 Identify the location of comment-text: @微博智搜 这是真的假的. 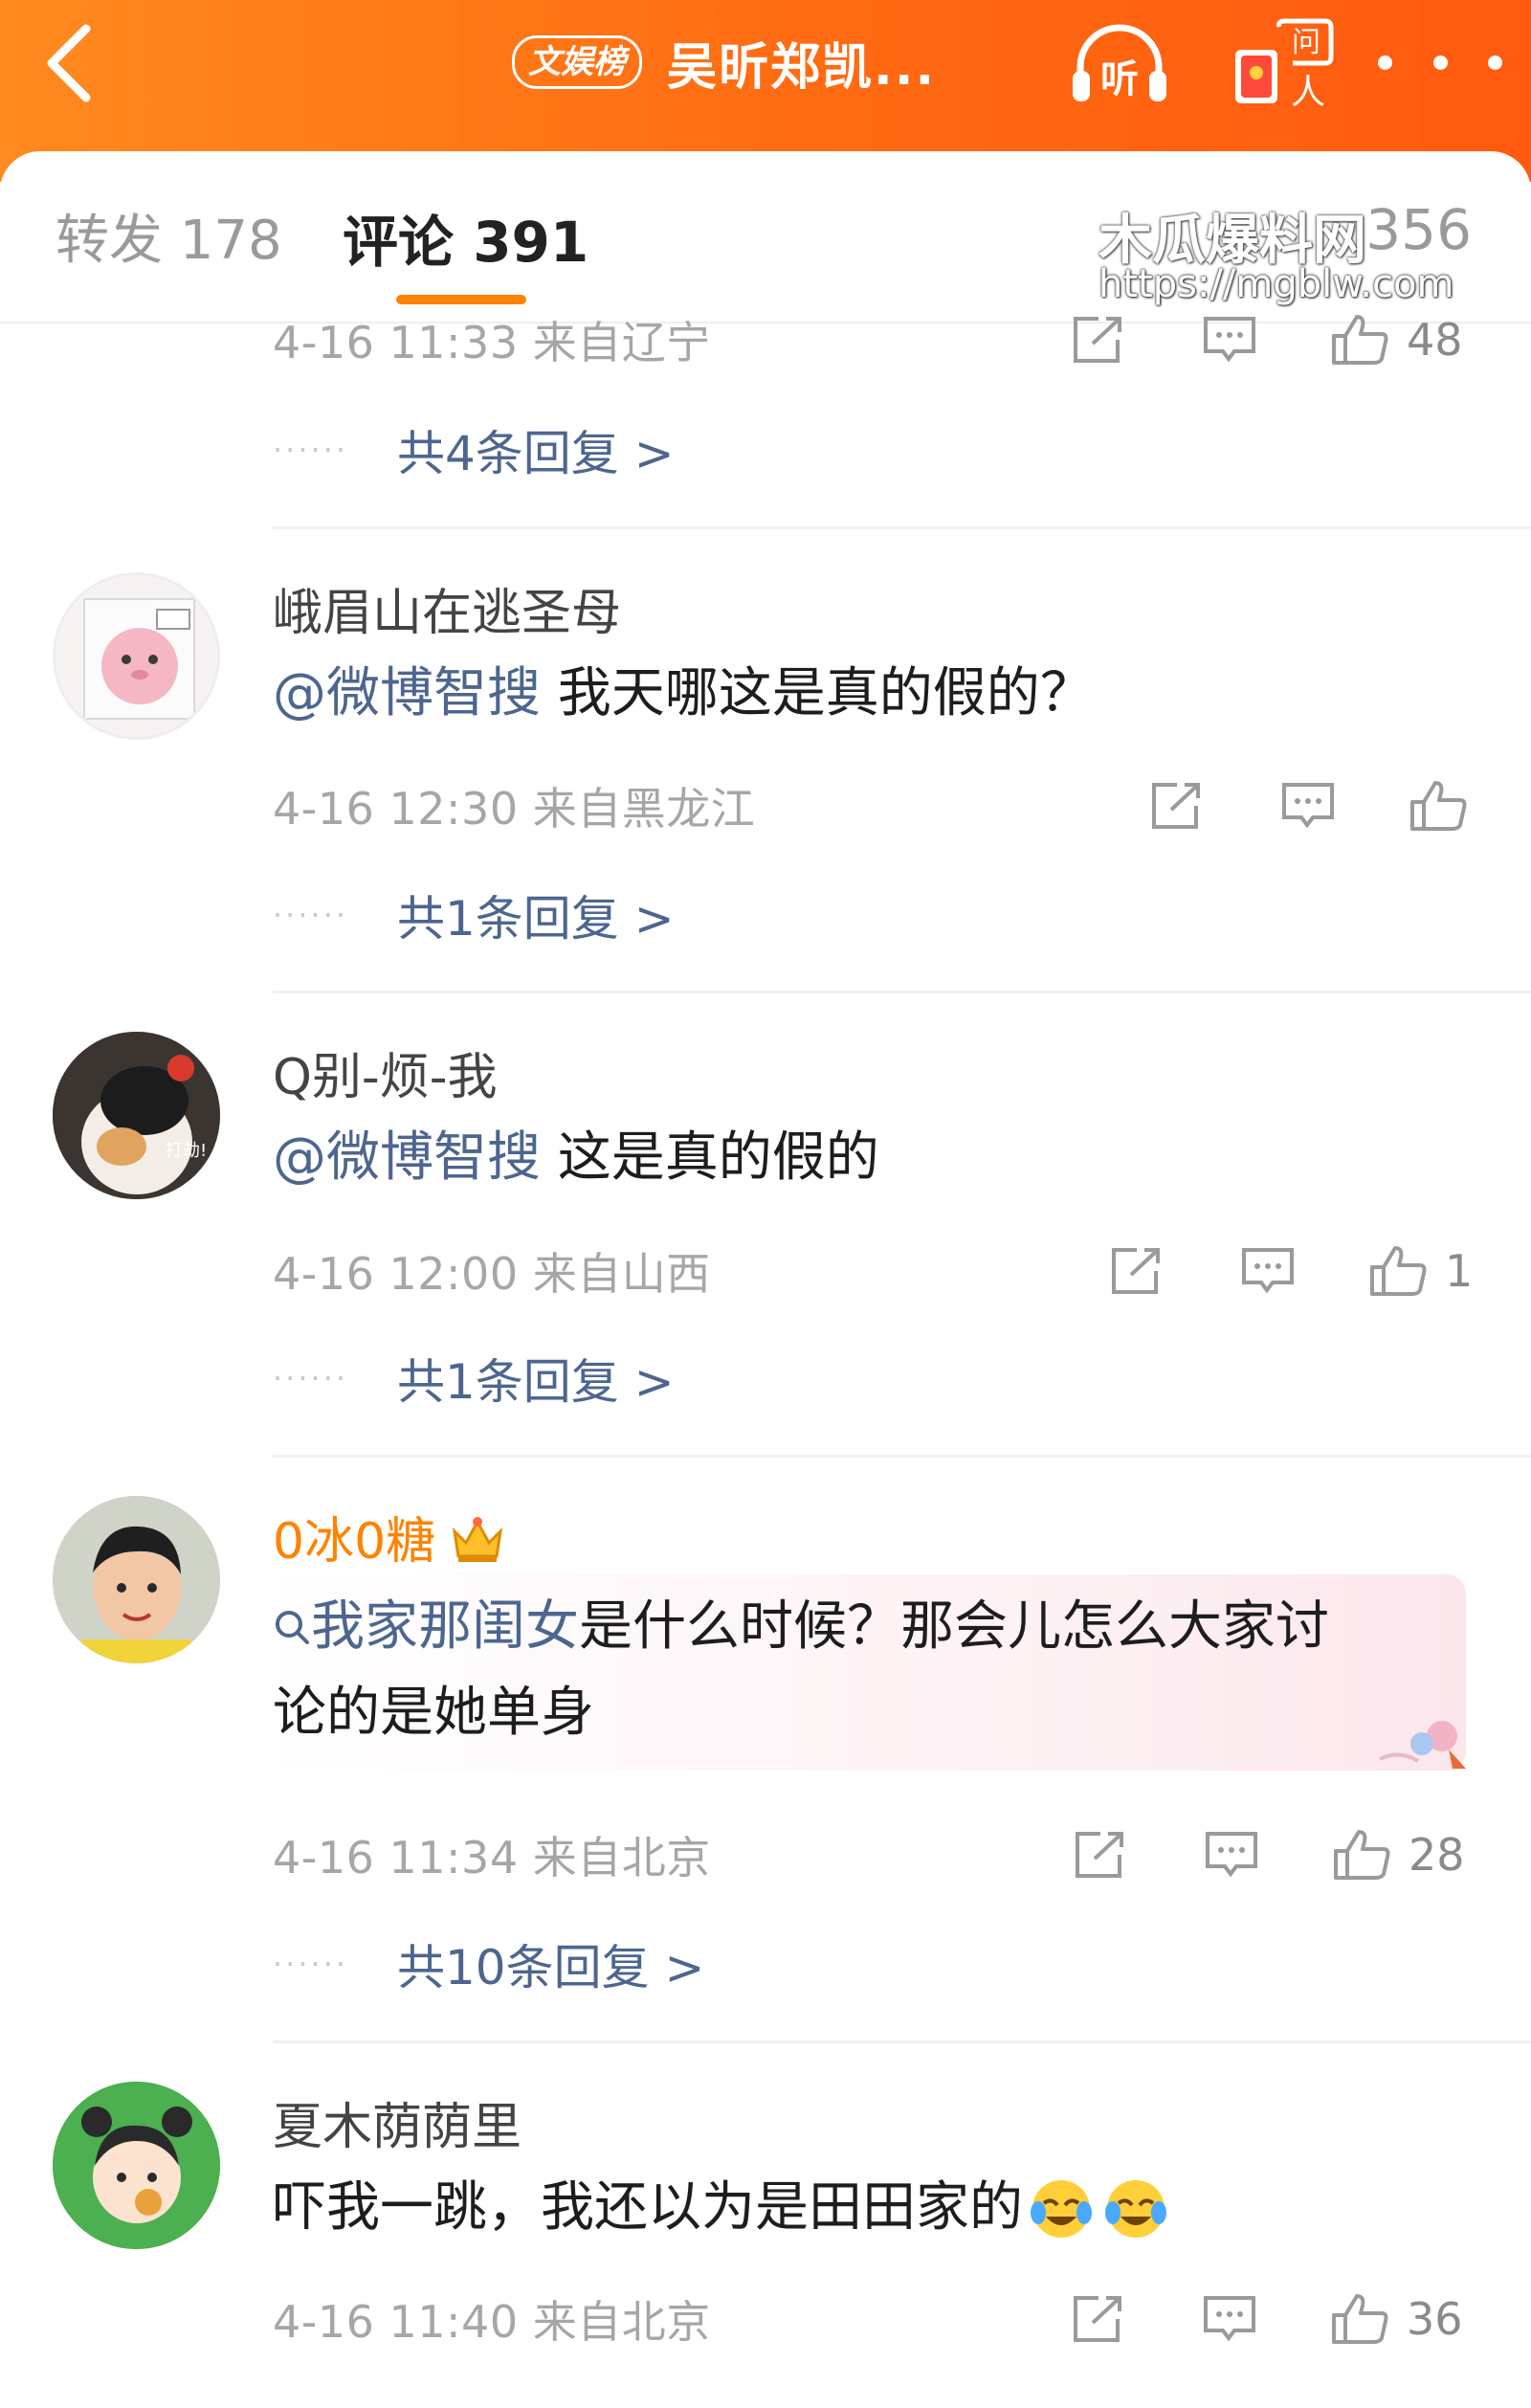
(576, 1158).